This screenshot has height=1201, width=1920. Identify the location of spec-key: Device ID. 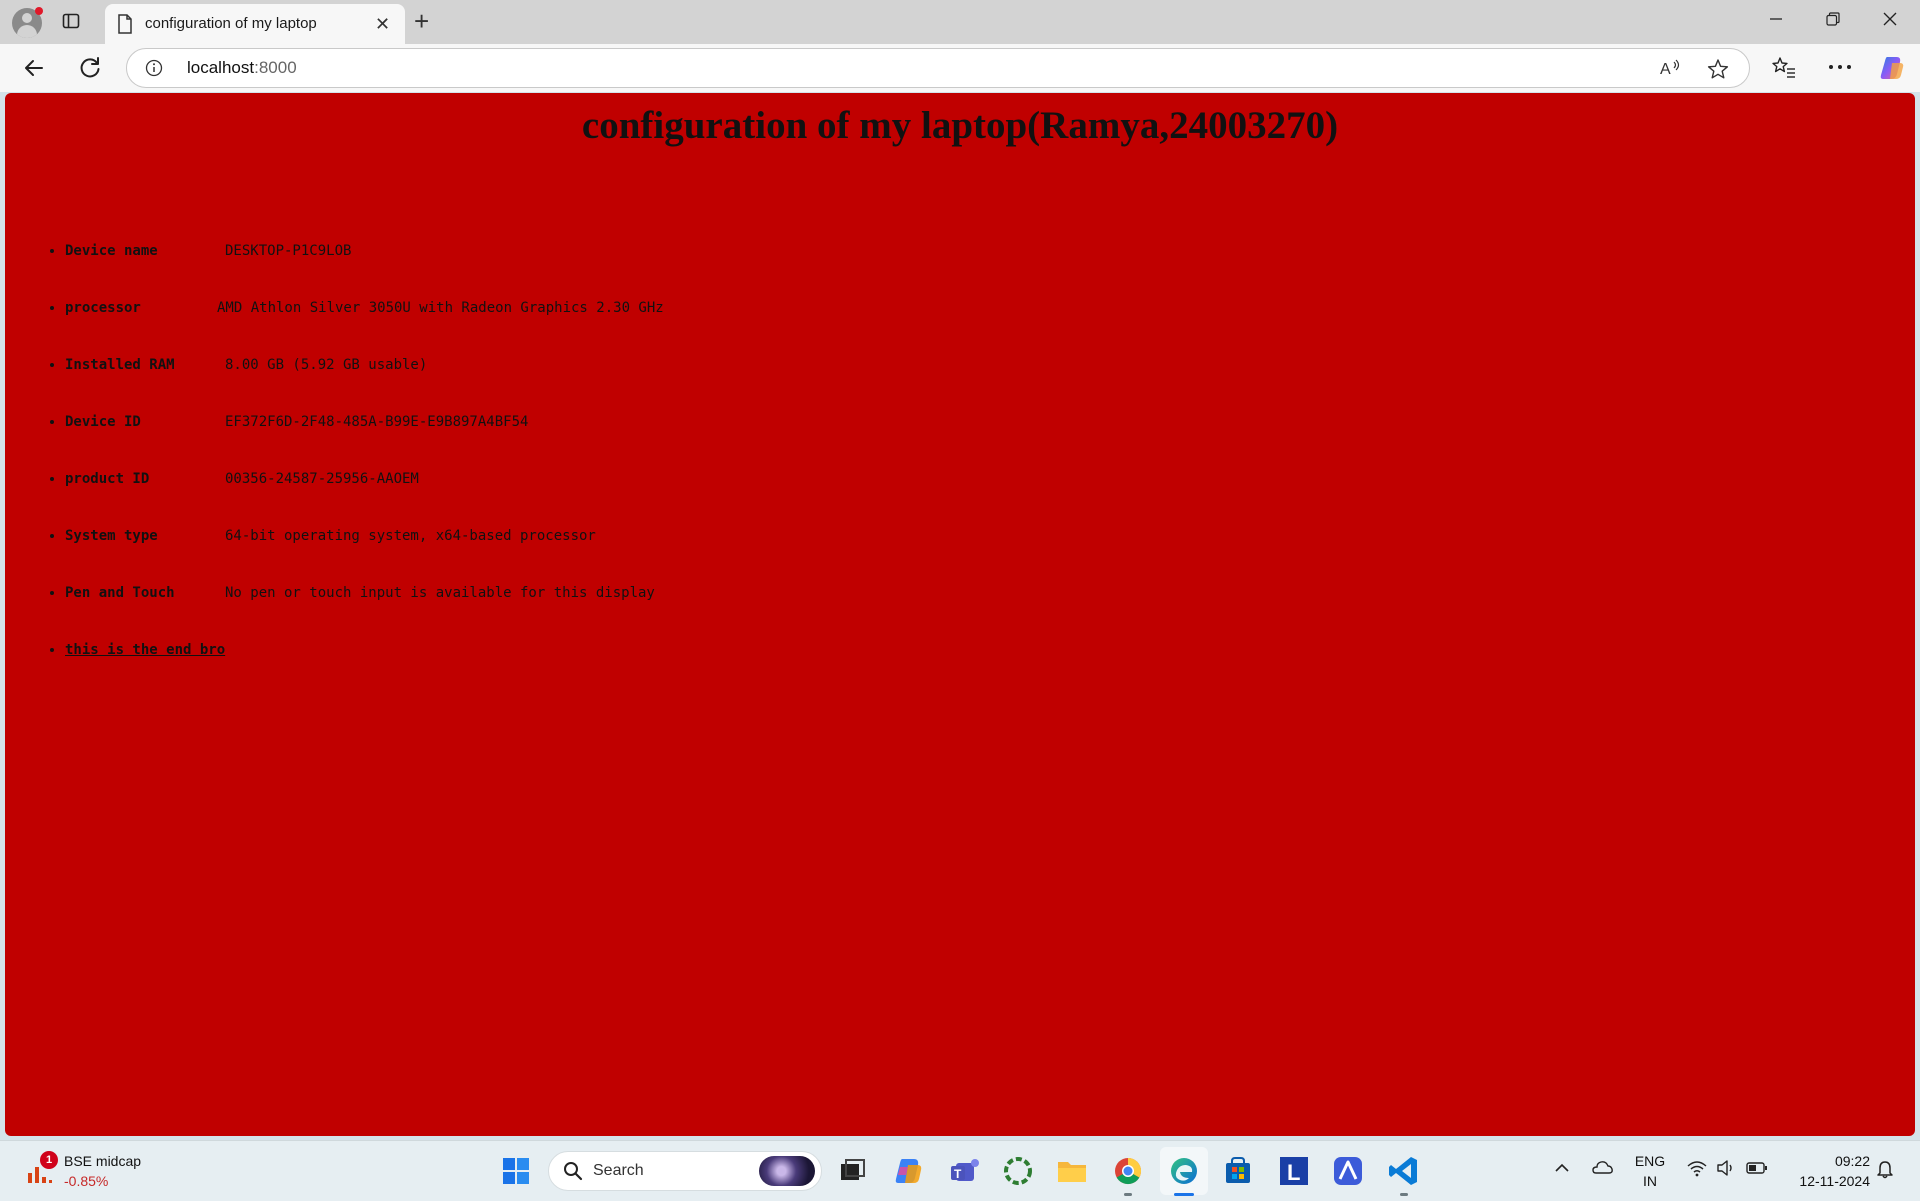
(103, 422).